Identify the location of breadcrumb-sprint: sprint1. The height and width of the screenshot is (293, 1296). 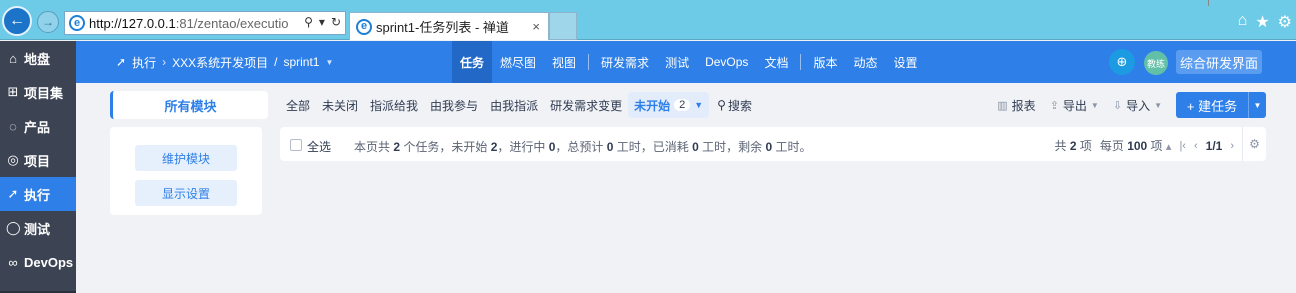
(301, 62).